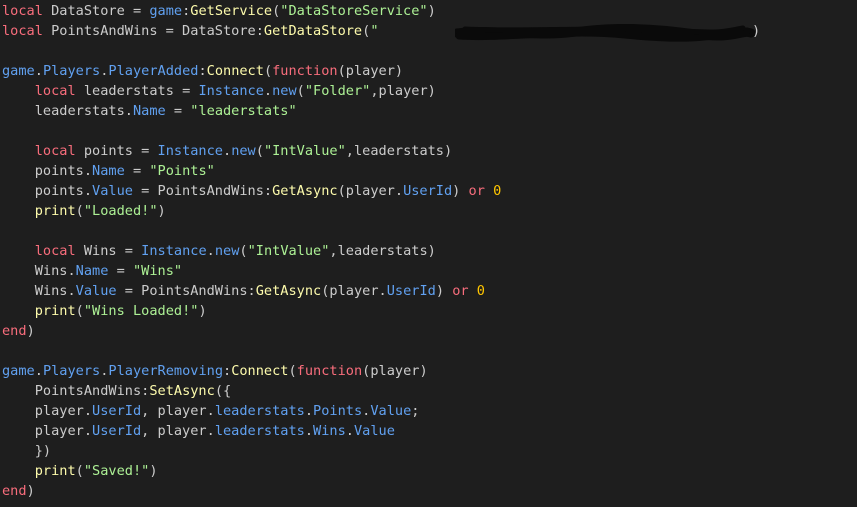 The image size is (857, 507). Describe the element at coordinates (47, 411) in the screenshot. I see `code-token: player.` at that location.